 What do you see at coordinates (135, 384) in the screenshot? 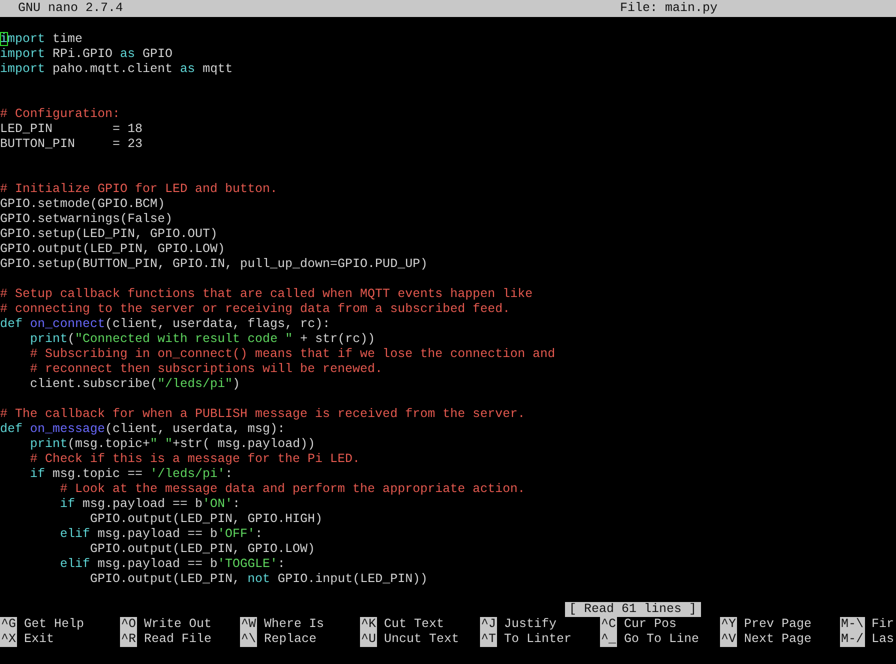
I see `code-line: client.subscribe("/leds/pi")` at bounding box center [135, 384].